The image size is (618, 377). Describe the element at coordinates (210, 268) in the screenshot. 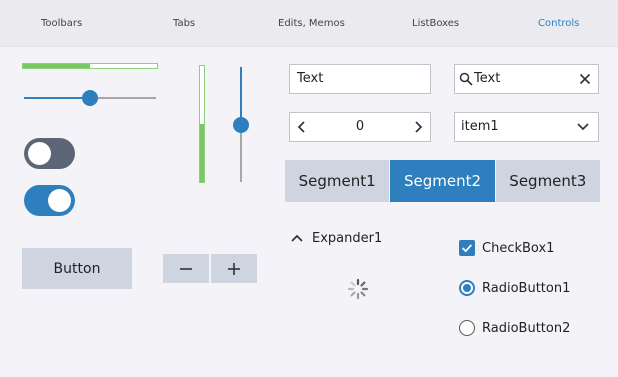

I see `stepper` at that location.